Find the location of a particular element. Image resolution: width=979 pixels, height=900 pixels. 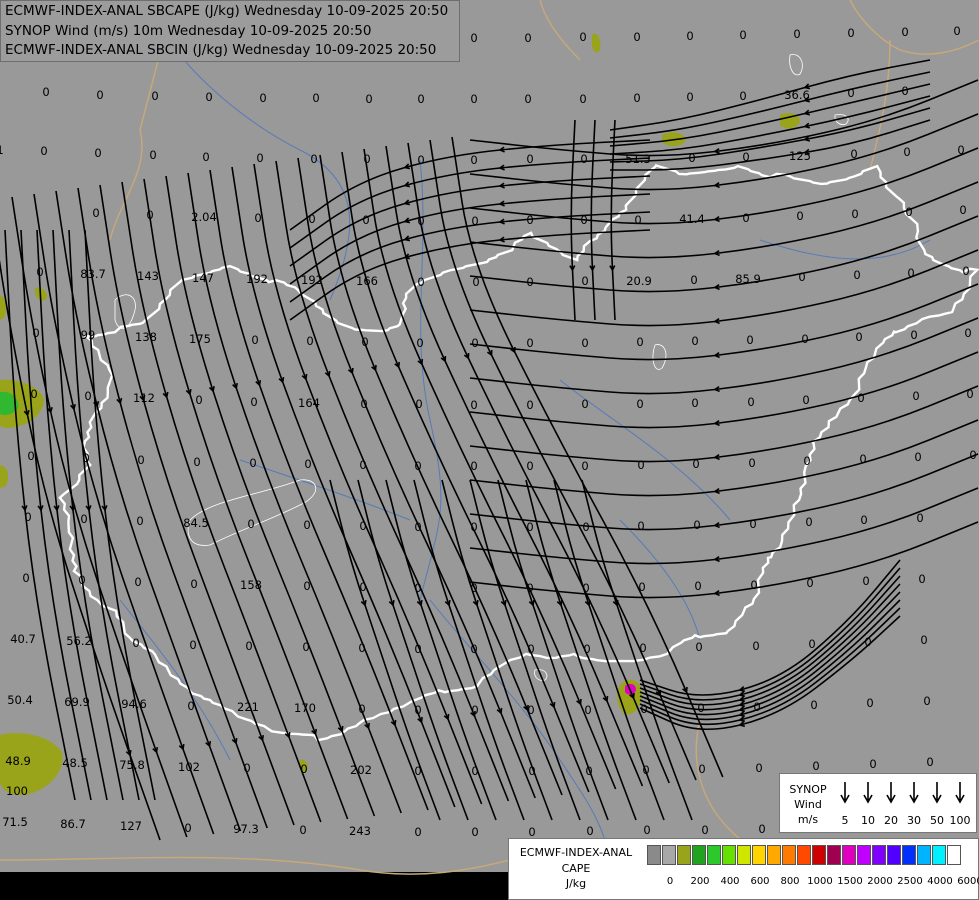

cape-value-label: 192 is located at coordinates (257, 279).